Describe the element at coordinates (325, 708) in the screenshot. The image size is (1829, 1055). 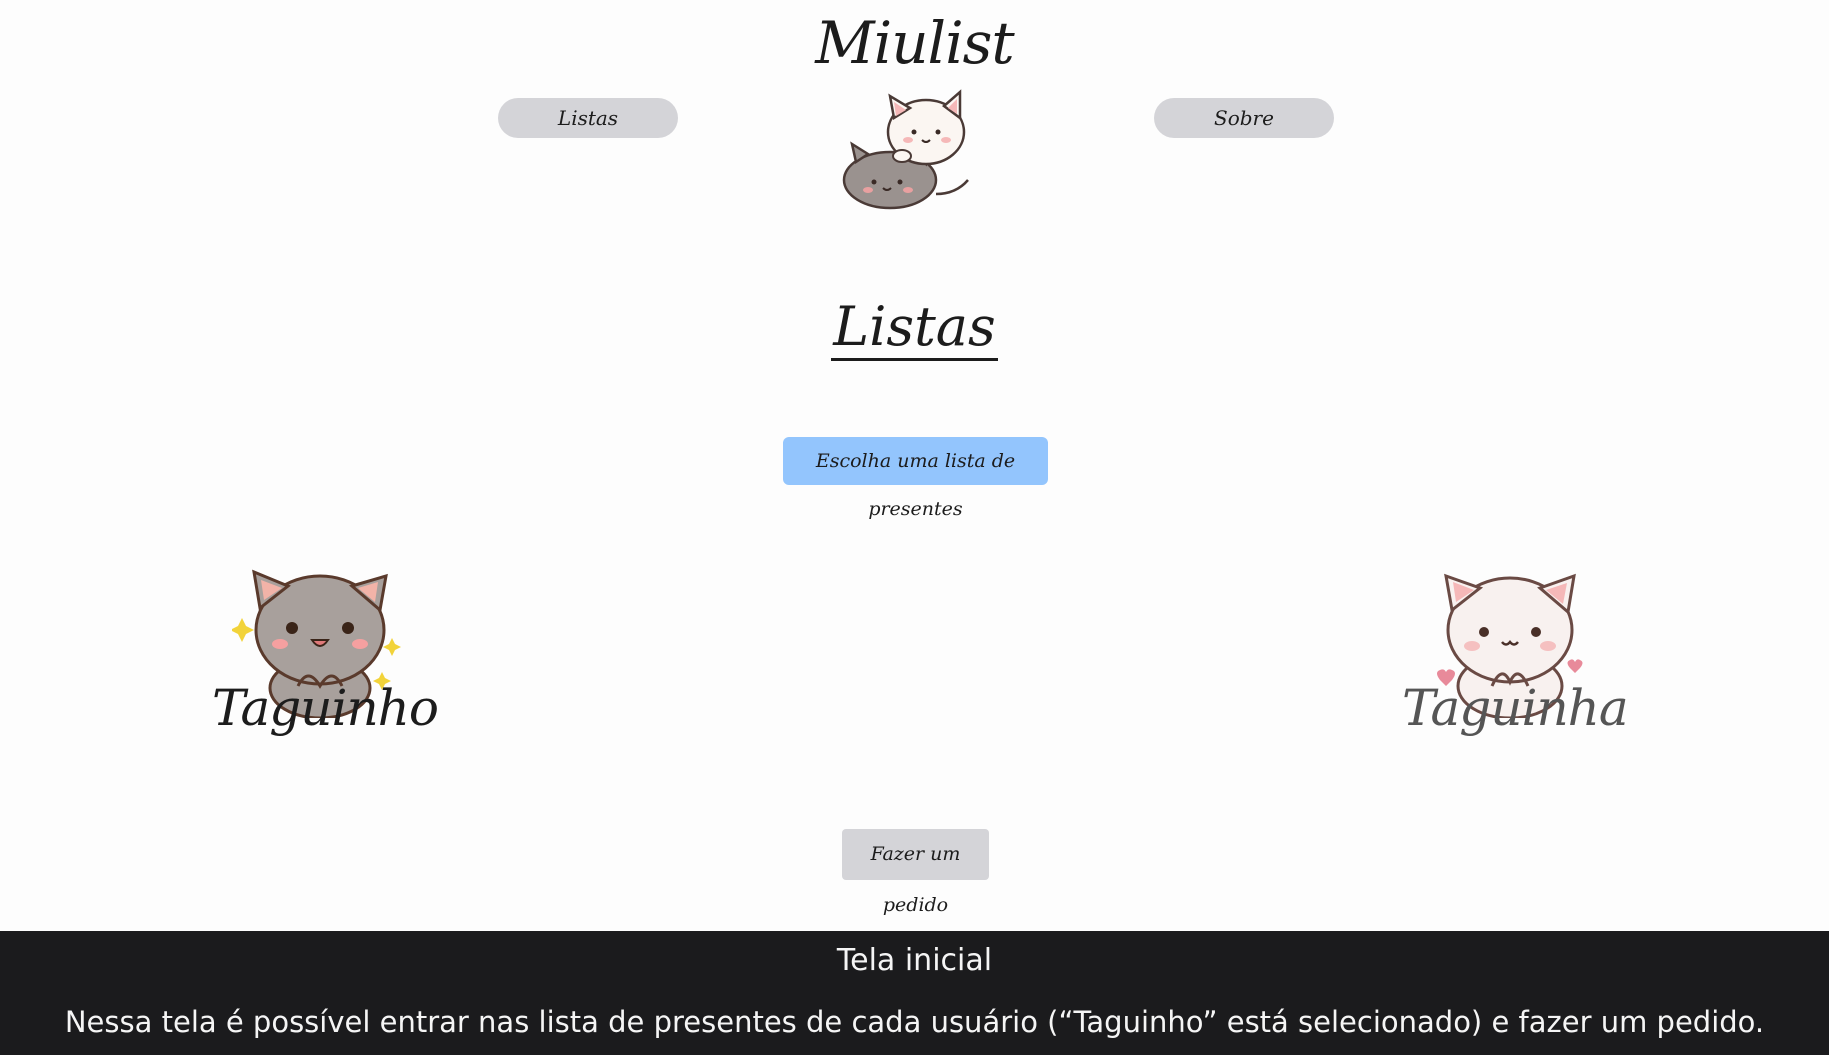
I see `user-name-taguinho: Taguinho` at that location.